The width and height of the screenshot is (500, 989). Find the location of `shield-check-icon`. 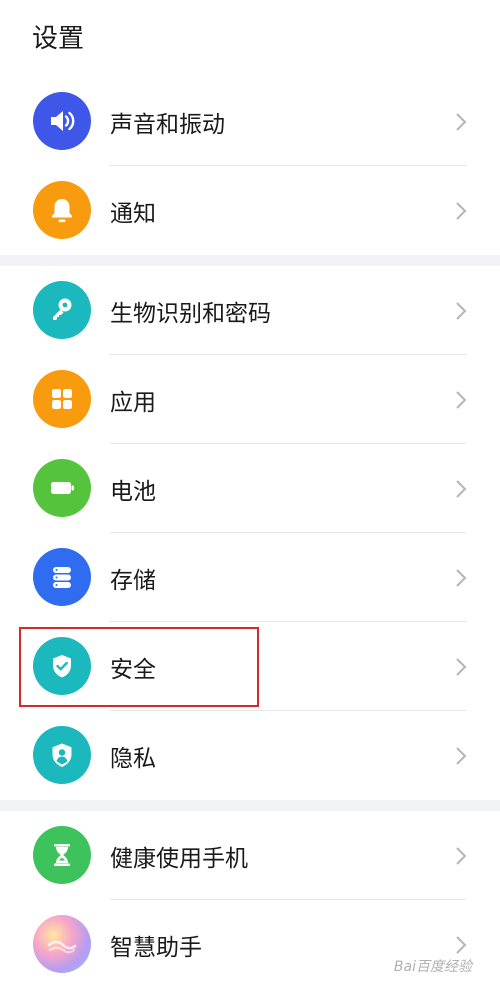

shield-check-icon is located at coordinates (62, 666).